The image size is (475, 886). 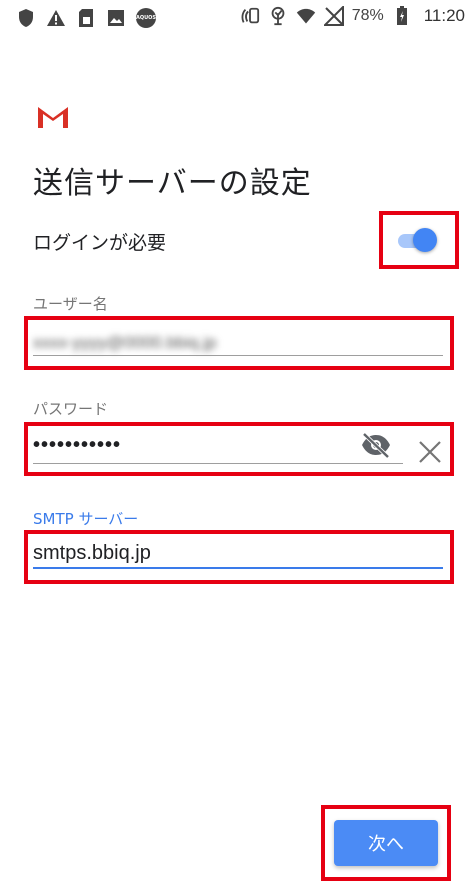 What do you see at coordinates (239, 557) in the screenshot?
I see `highlight-smtp-server` at bounding box center [239, 557].